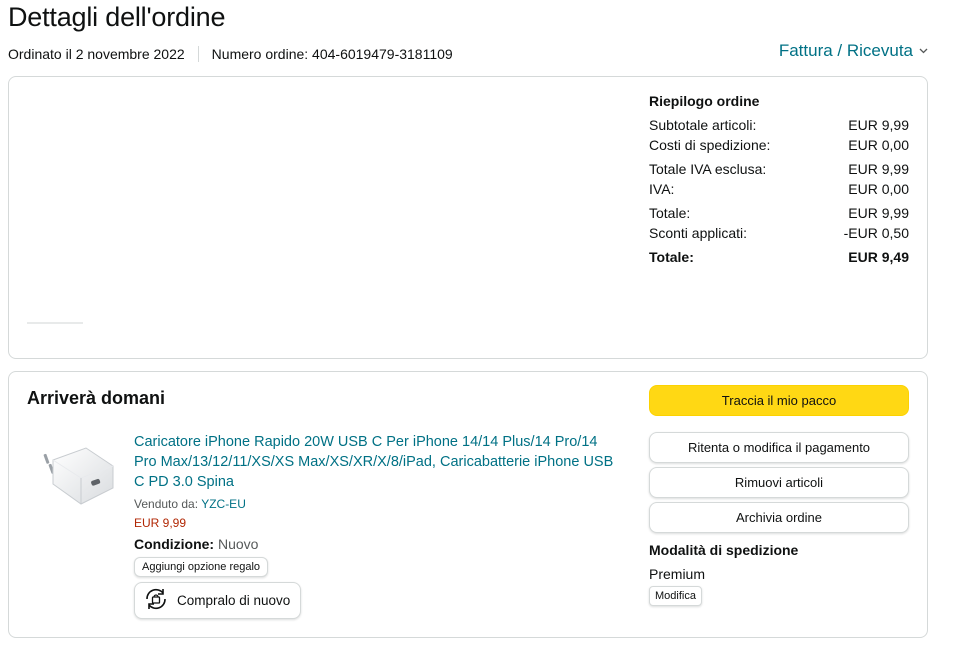 This screenshot has height=651, width=957. I want to click on track-package-button: Traccia il mio pacco, so click(779, 400).